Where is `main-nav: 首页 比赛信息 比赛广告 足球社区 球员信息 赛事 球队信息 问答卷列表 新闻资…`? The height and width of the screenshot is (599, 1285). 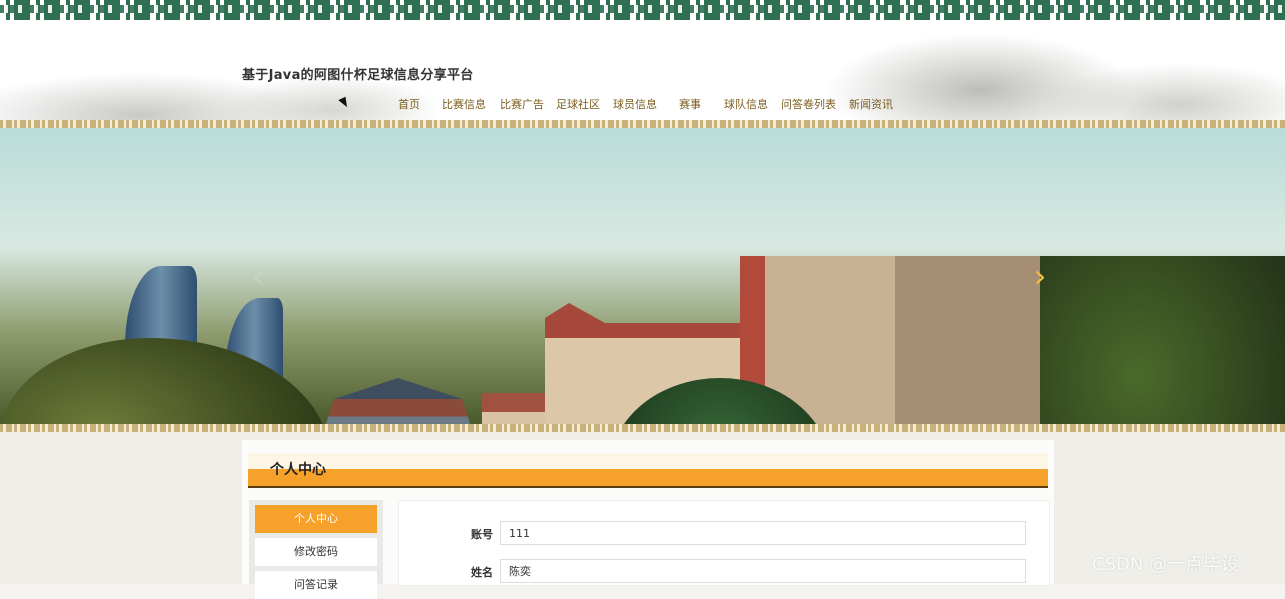
main-nav: 首页 比赛信息 比赛广告 足球社区 球员信息 赛事 球队信息 问答卷列表 新闻资… is located at coordinates (648, 103).